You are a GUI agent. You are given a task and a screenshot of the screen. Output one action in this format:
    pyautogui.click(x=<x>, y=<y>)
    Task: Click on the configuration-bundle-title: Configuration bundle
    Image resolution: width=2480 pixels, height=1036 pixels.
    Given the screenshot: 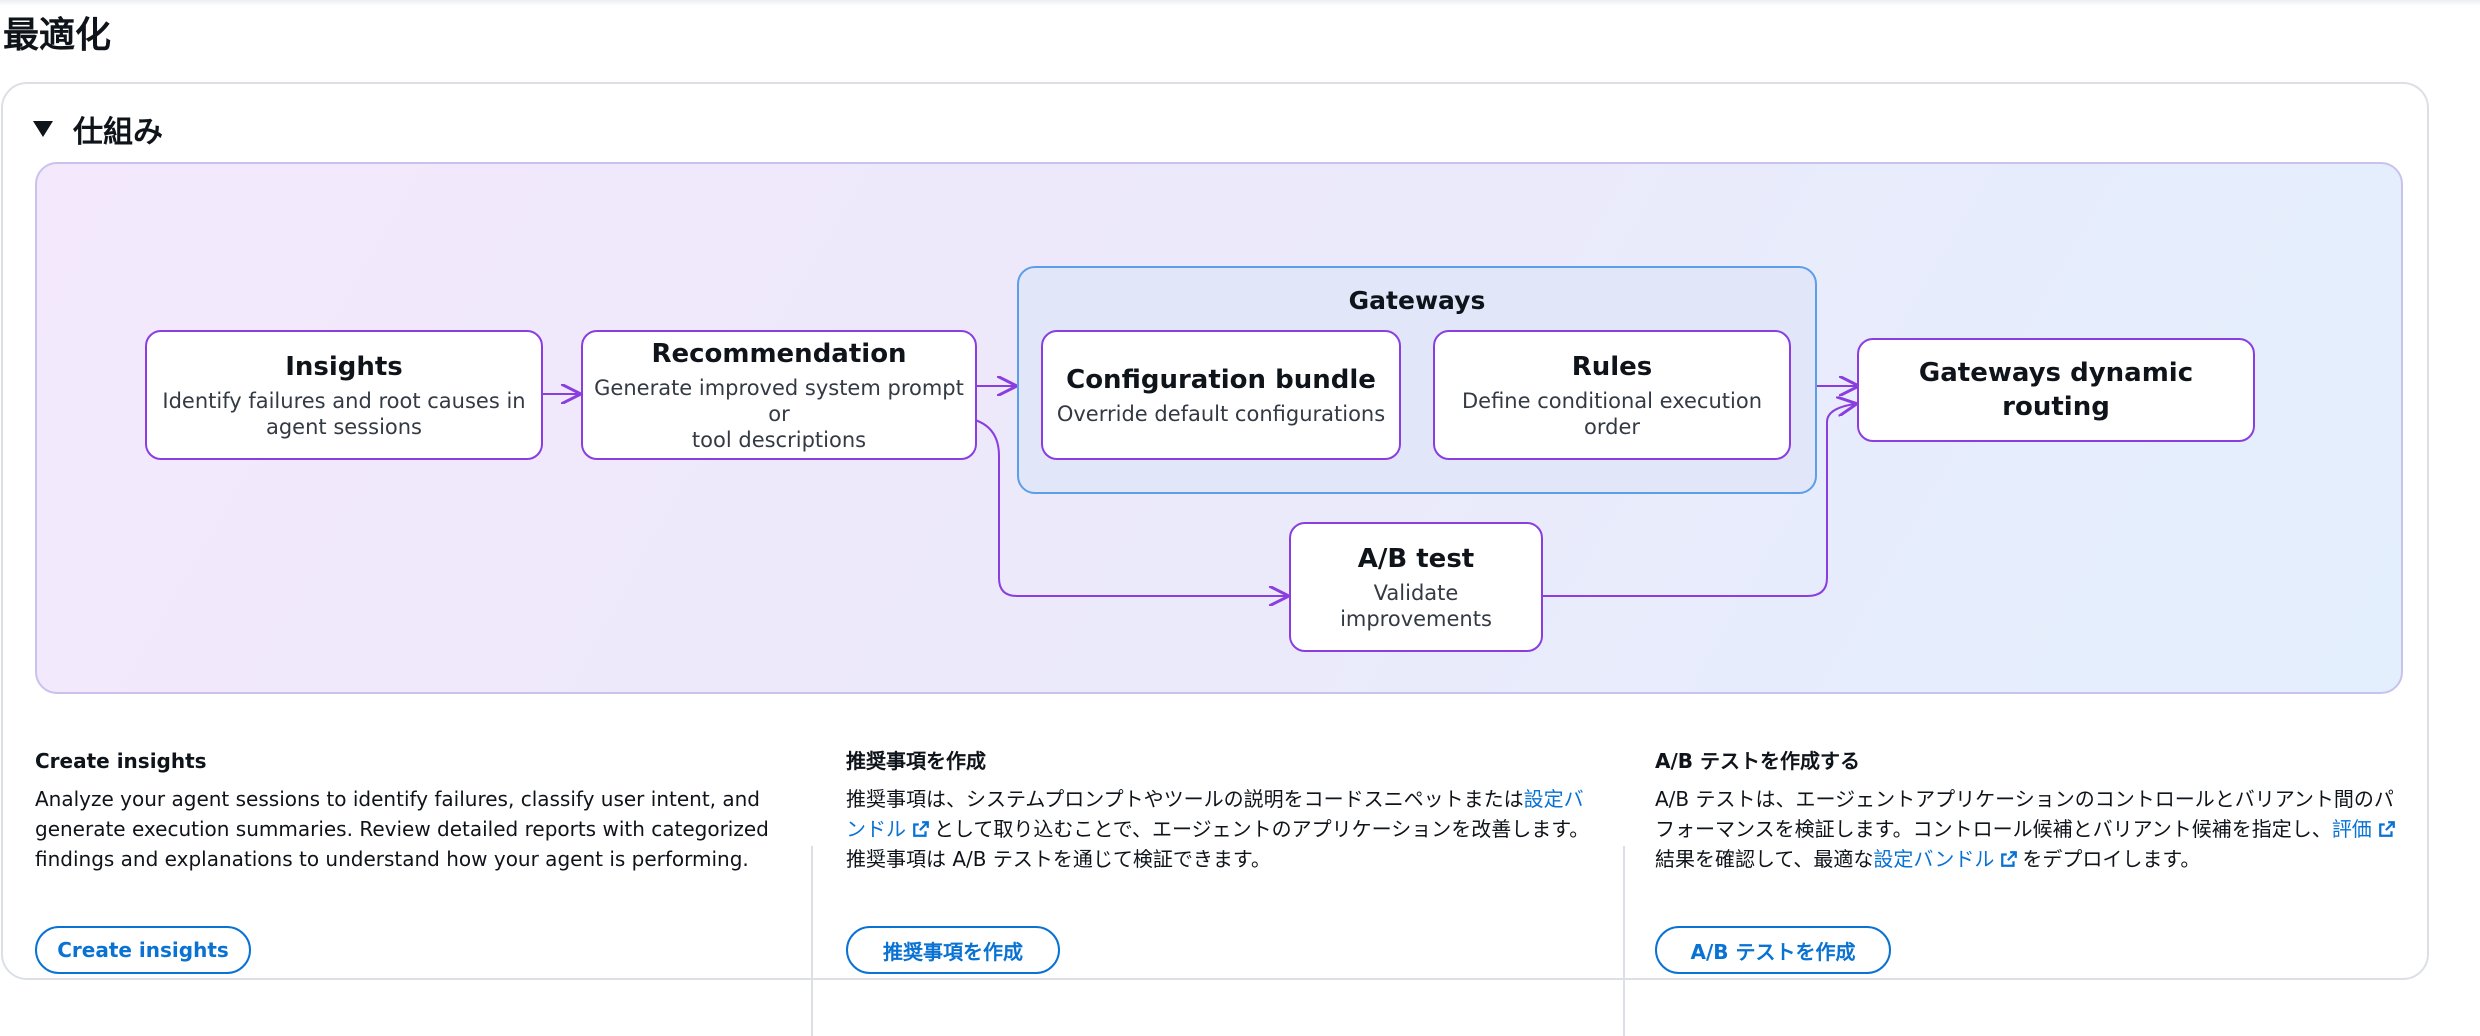 What is the action you would take?
    pyautogui.click(x=1221, y=380)
    